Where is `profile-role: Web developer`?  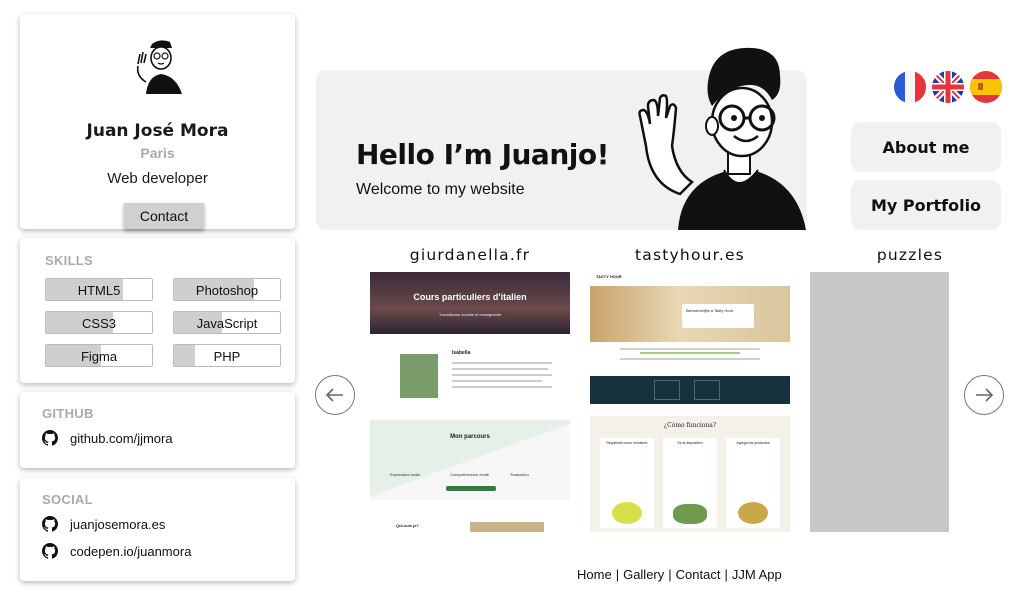 profile-role: Web developer is located at coordinates (157, 178).